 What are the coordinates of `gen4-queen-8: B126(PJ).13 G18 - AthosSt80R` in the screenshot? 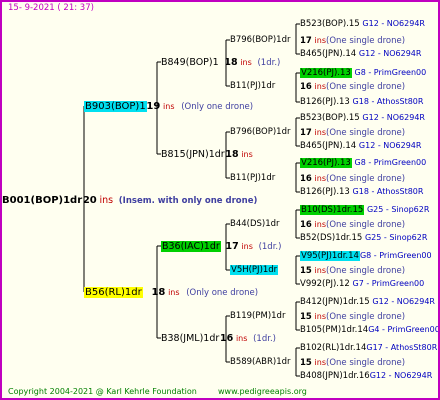 It's located at (361, 192).